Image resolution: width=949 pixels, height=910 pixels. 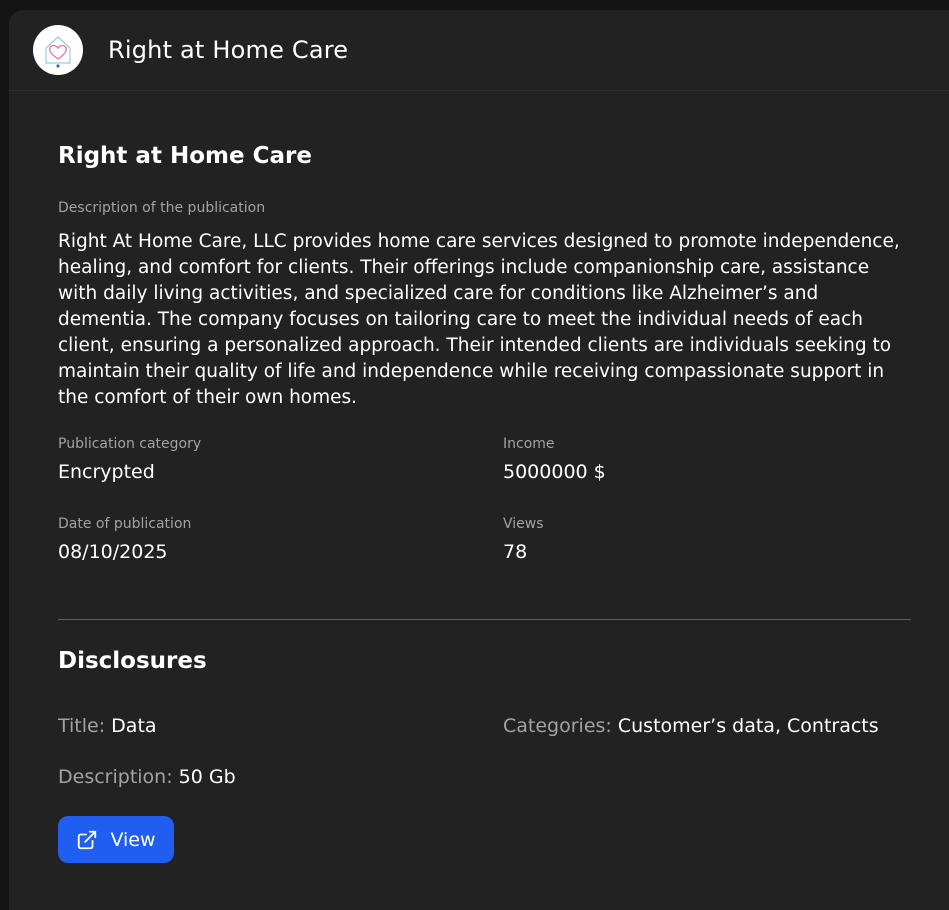 I want to click on date-label: Date of publication, so click(x=125, y=524).